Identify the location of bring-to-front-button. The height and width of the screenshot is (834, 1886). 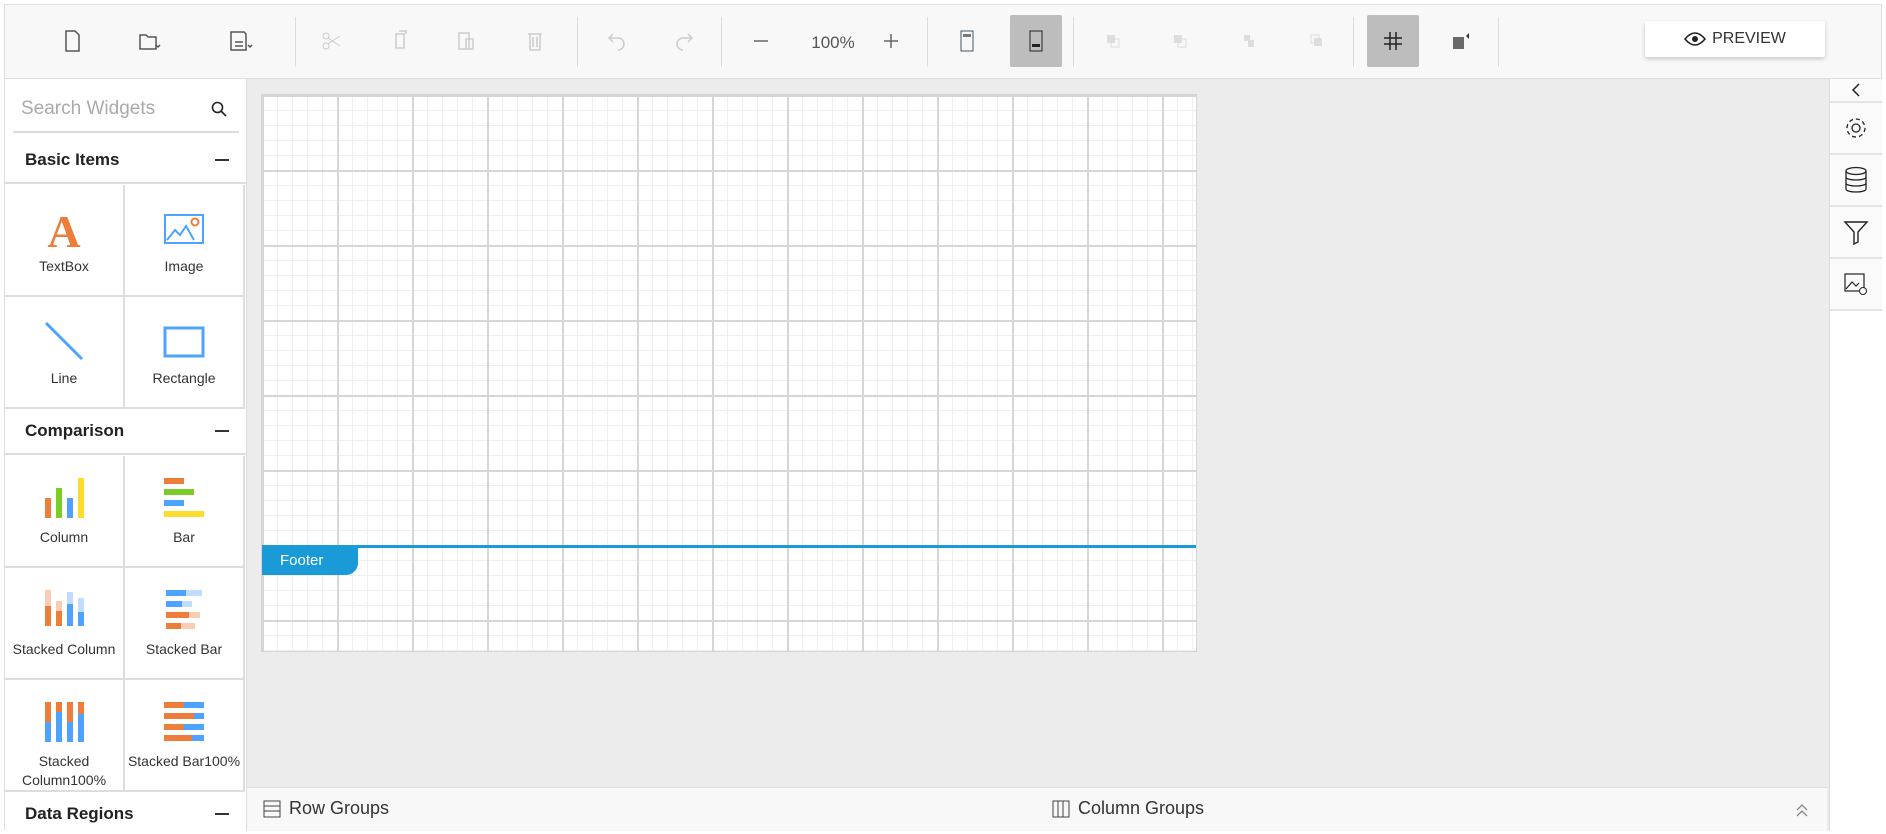
(1249, 41).